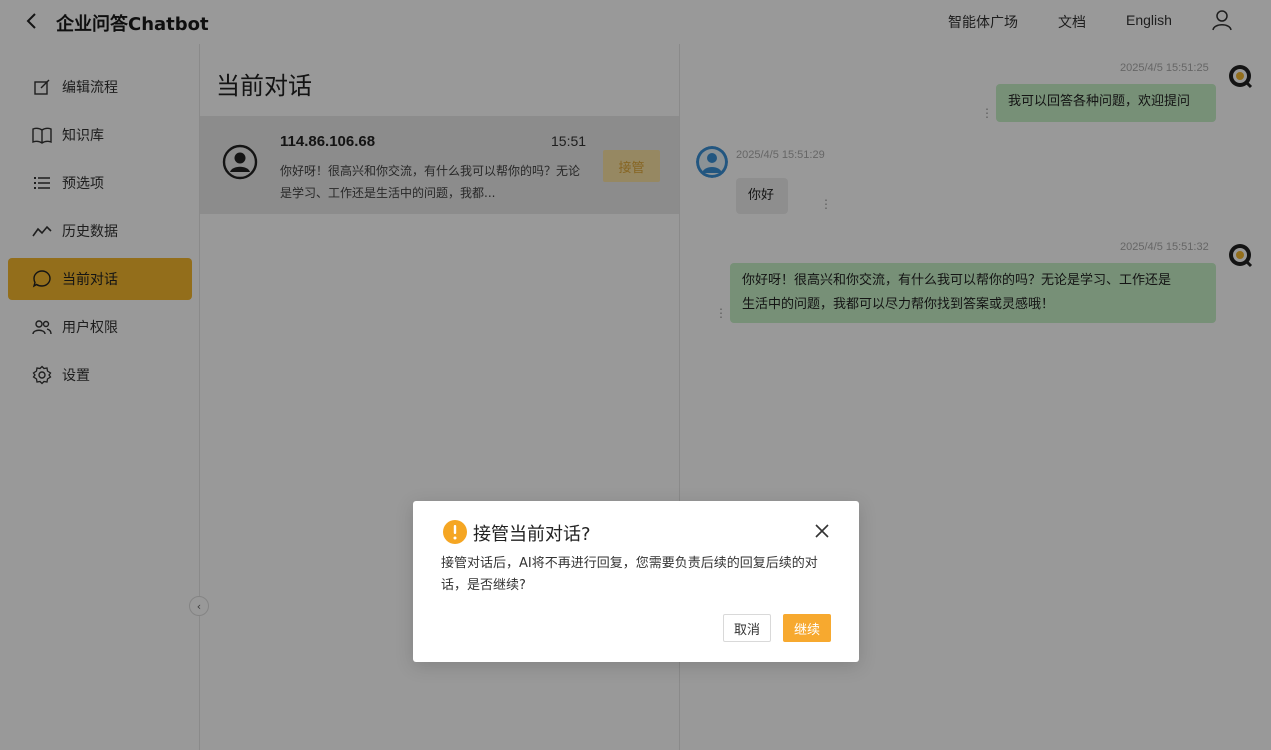 The image size is (1271, 750). I want to click on warning-icon, so click(455, 532).